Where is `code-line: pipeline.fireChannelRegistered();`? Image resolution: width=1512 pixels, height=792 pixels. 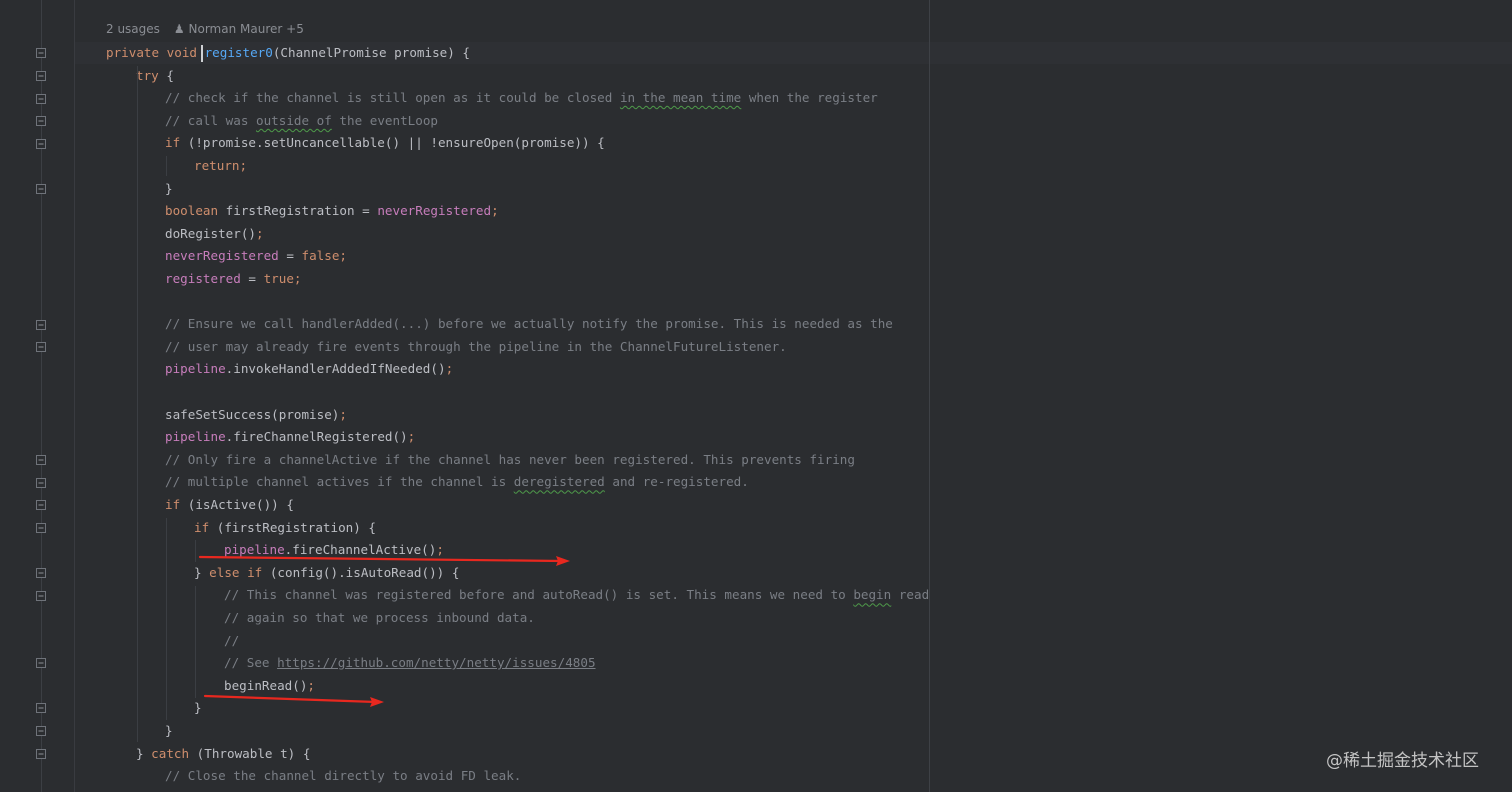
code-line: pipeline.fireChannelRegistered(); is located at coordinates (290, 437).